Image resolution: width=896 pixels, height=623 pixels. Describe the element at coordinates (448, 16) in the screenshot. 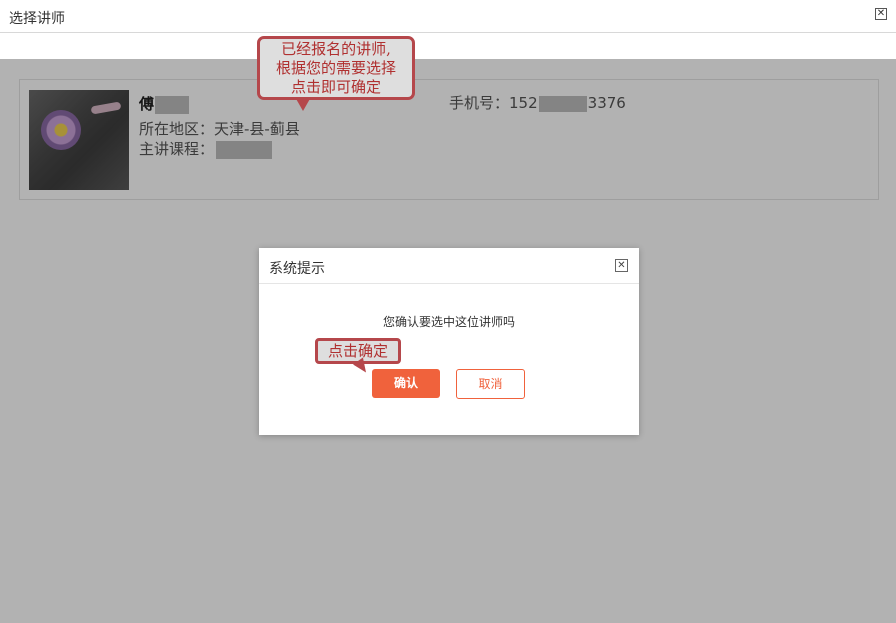

I see `window-header: 选择讲师 ✕` at that location.